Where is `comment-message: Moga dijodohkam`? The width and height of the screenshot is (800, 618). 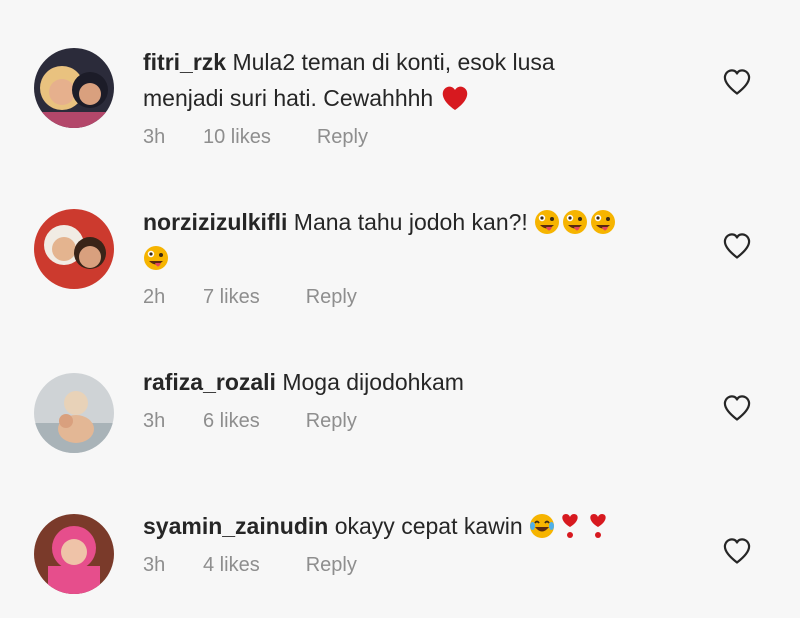
comment-message: Moga dijodohkam is located at coordinates (373, 382).